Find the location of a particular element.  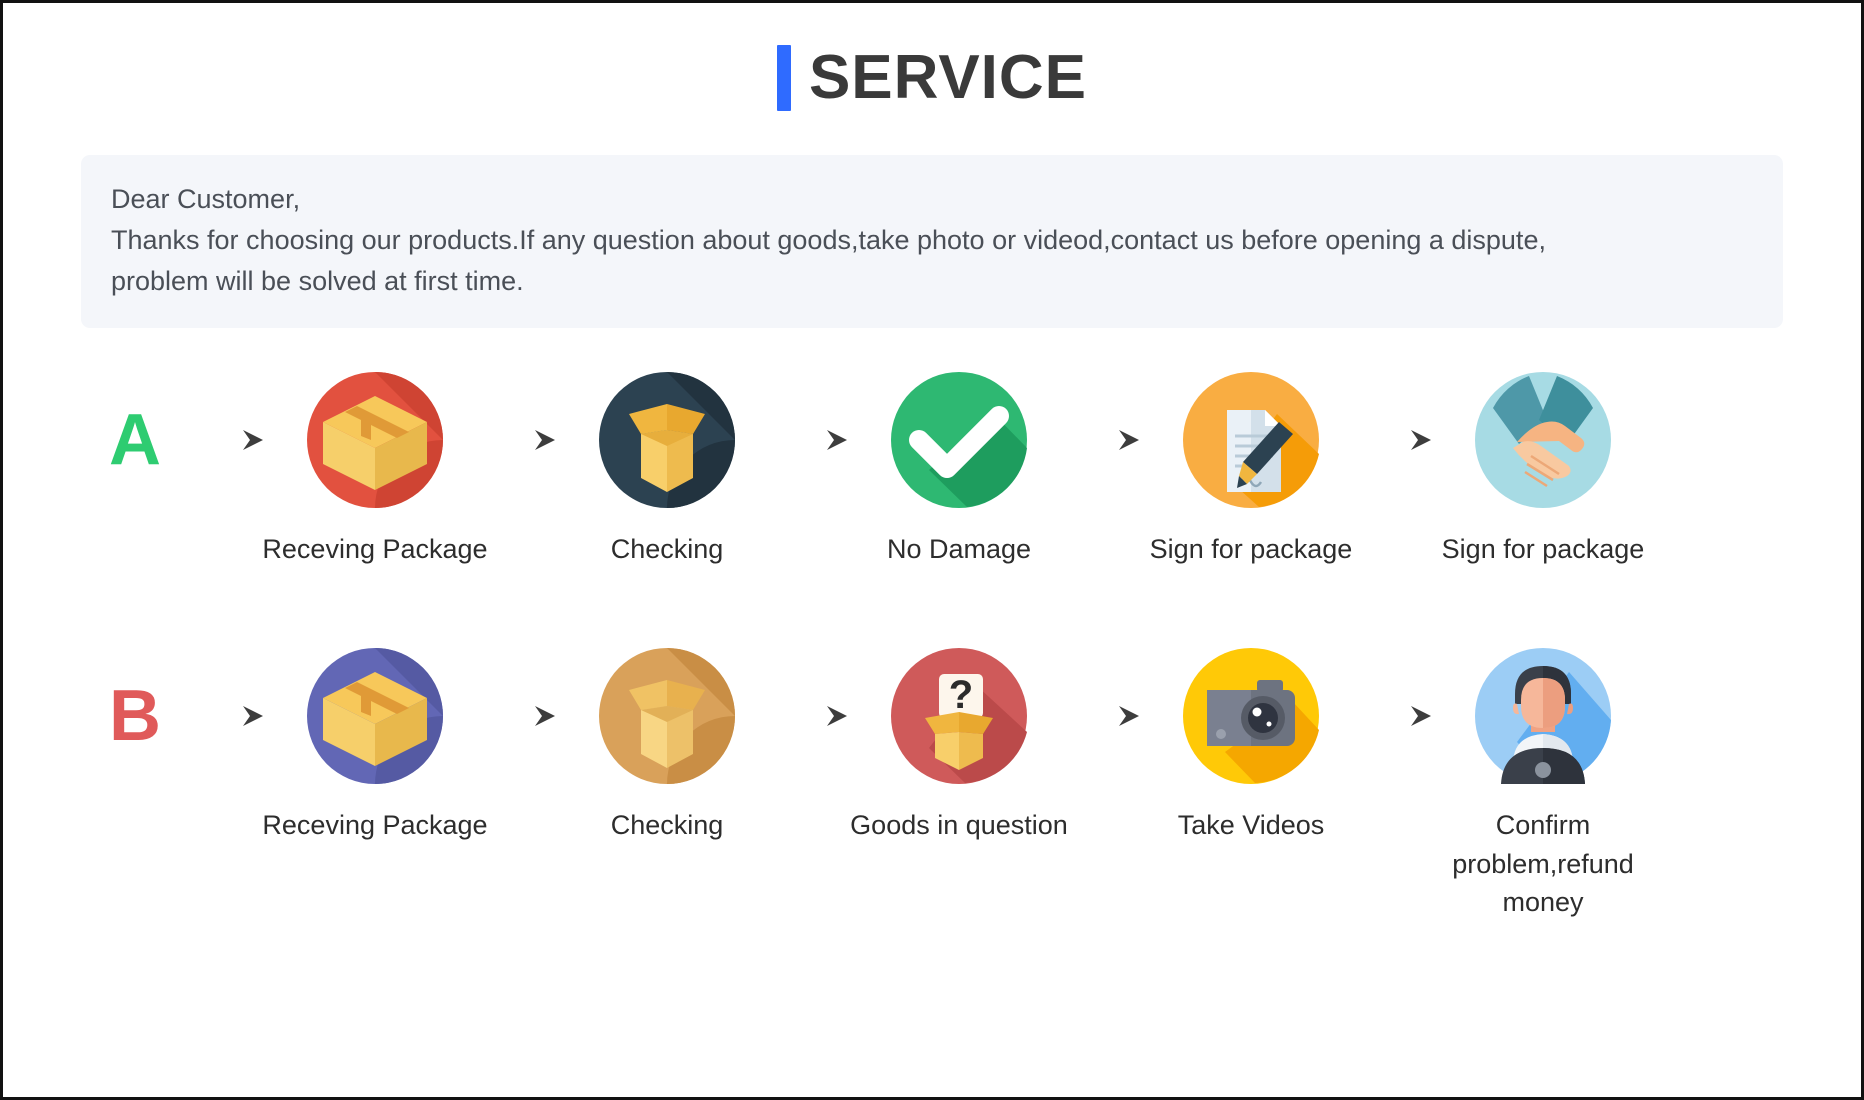

support-agent-icon is located at coordinates (1543, 716).